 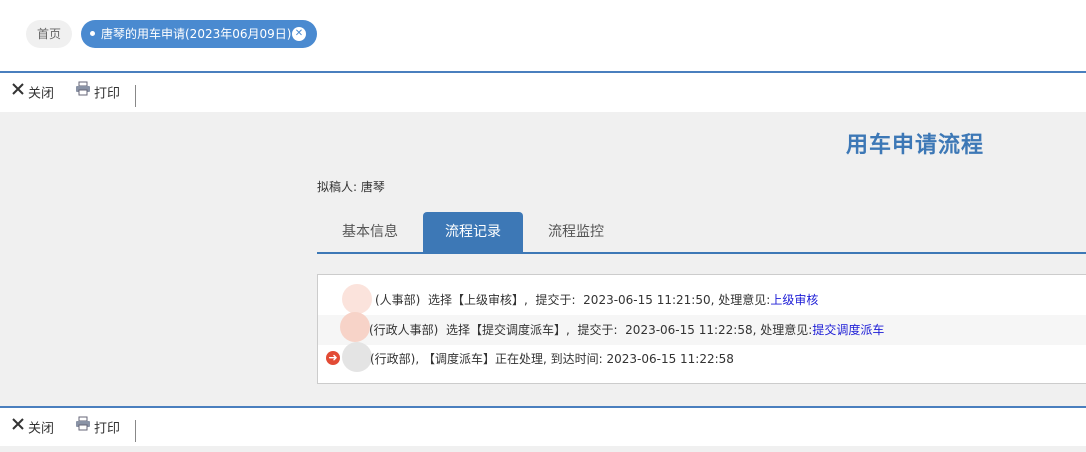 What do you see at coordinates (370, 232) in the screenshot?
I see `tab-basic-info: 基本信息` at bounding box center [370, 232].